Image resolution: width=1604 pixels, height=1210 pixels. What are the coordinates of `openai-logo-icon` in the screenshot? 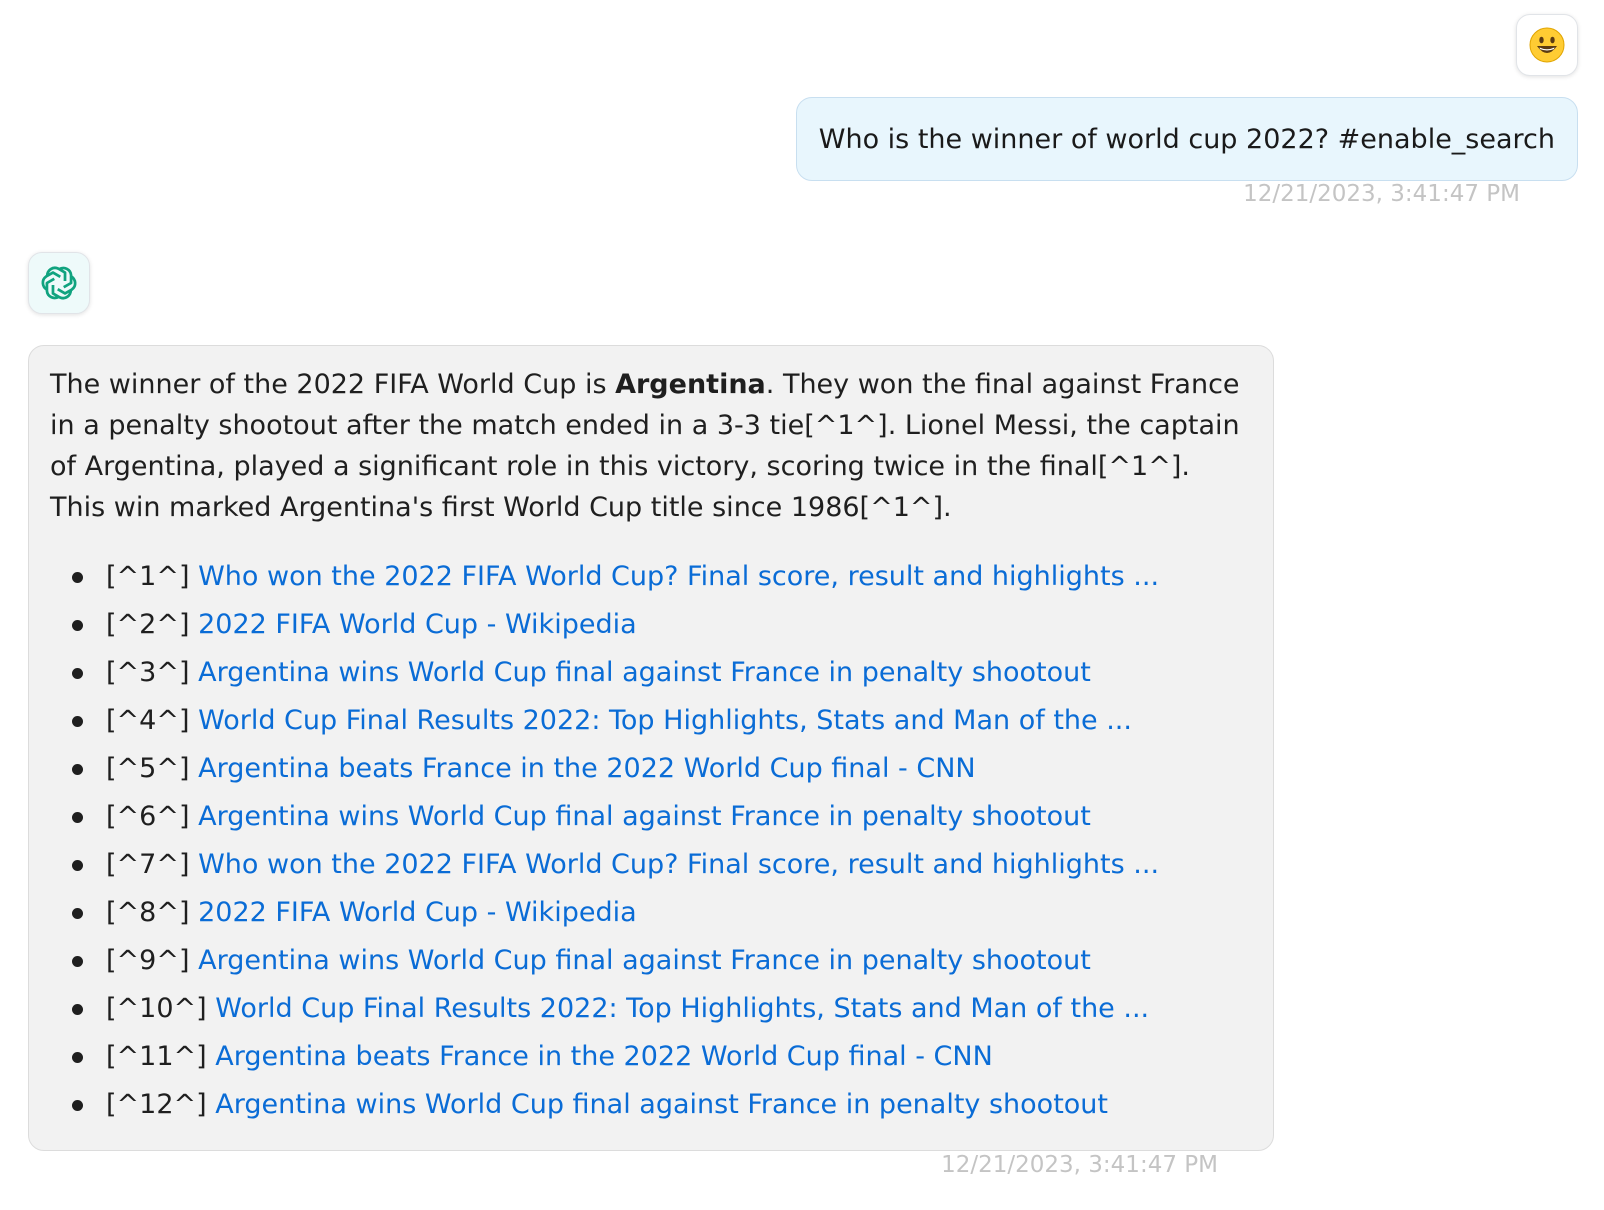 It's located at (59, 283).